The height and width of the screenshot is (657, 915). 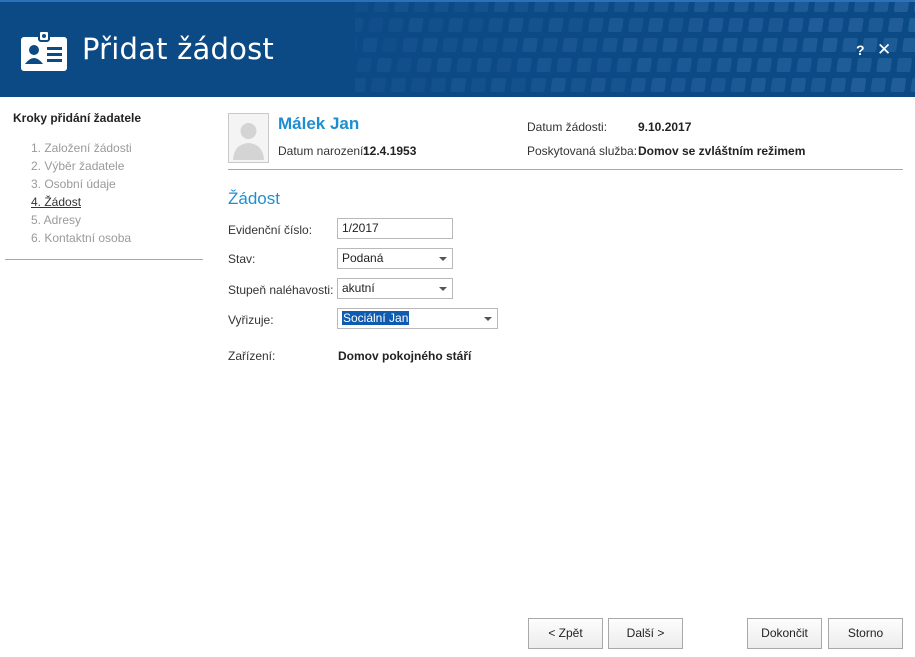 What do you see at coordinates (81, 168) in the screenshot?
I see `step-item: 2. Výběr žadatele` at bounding box center [81, 168].